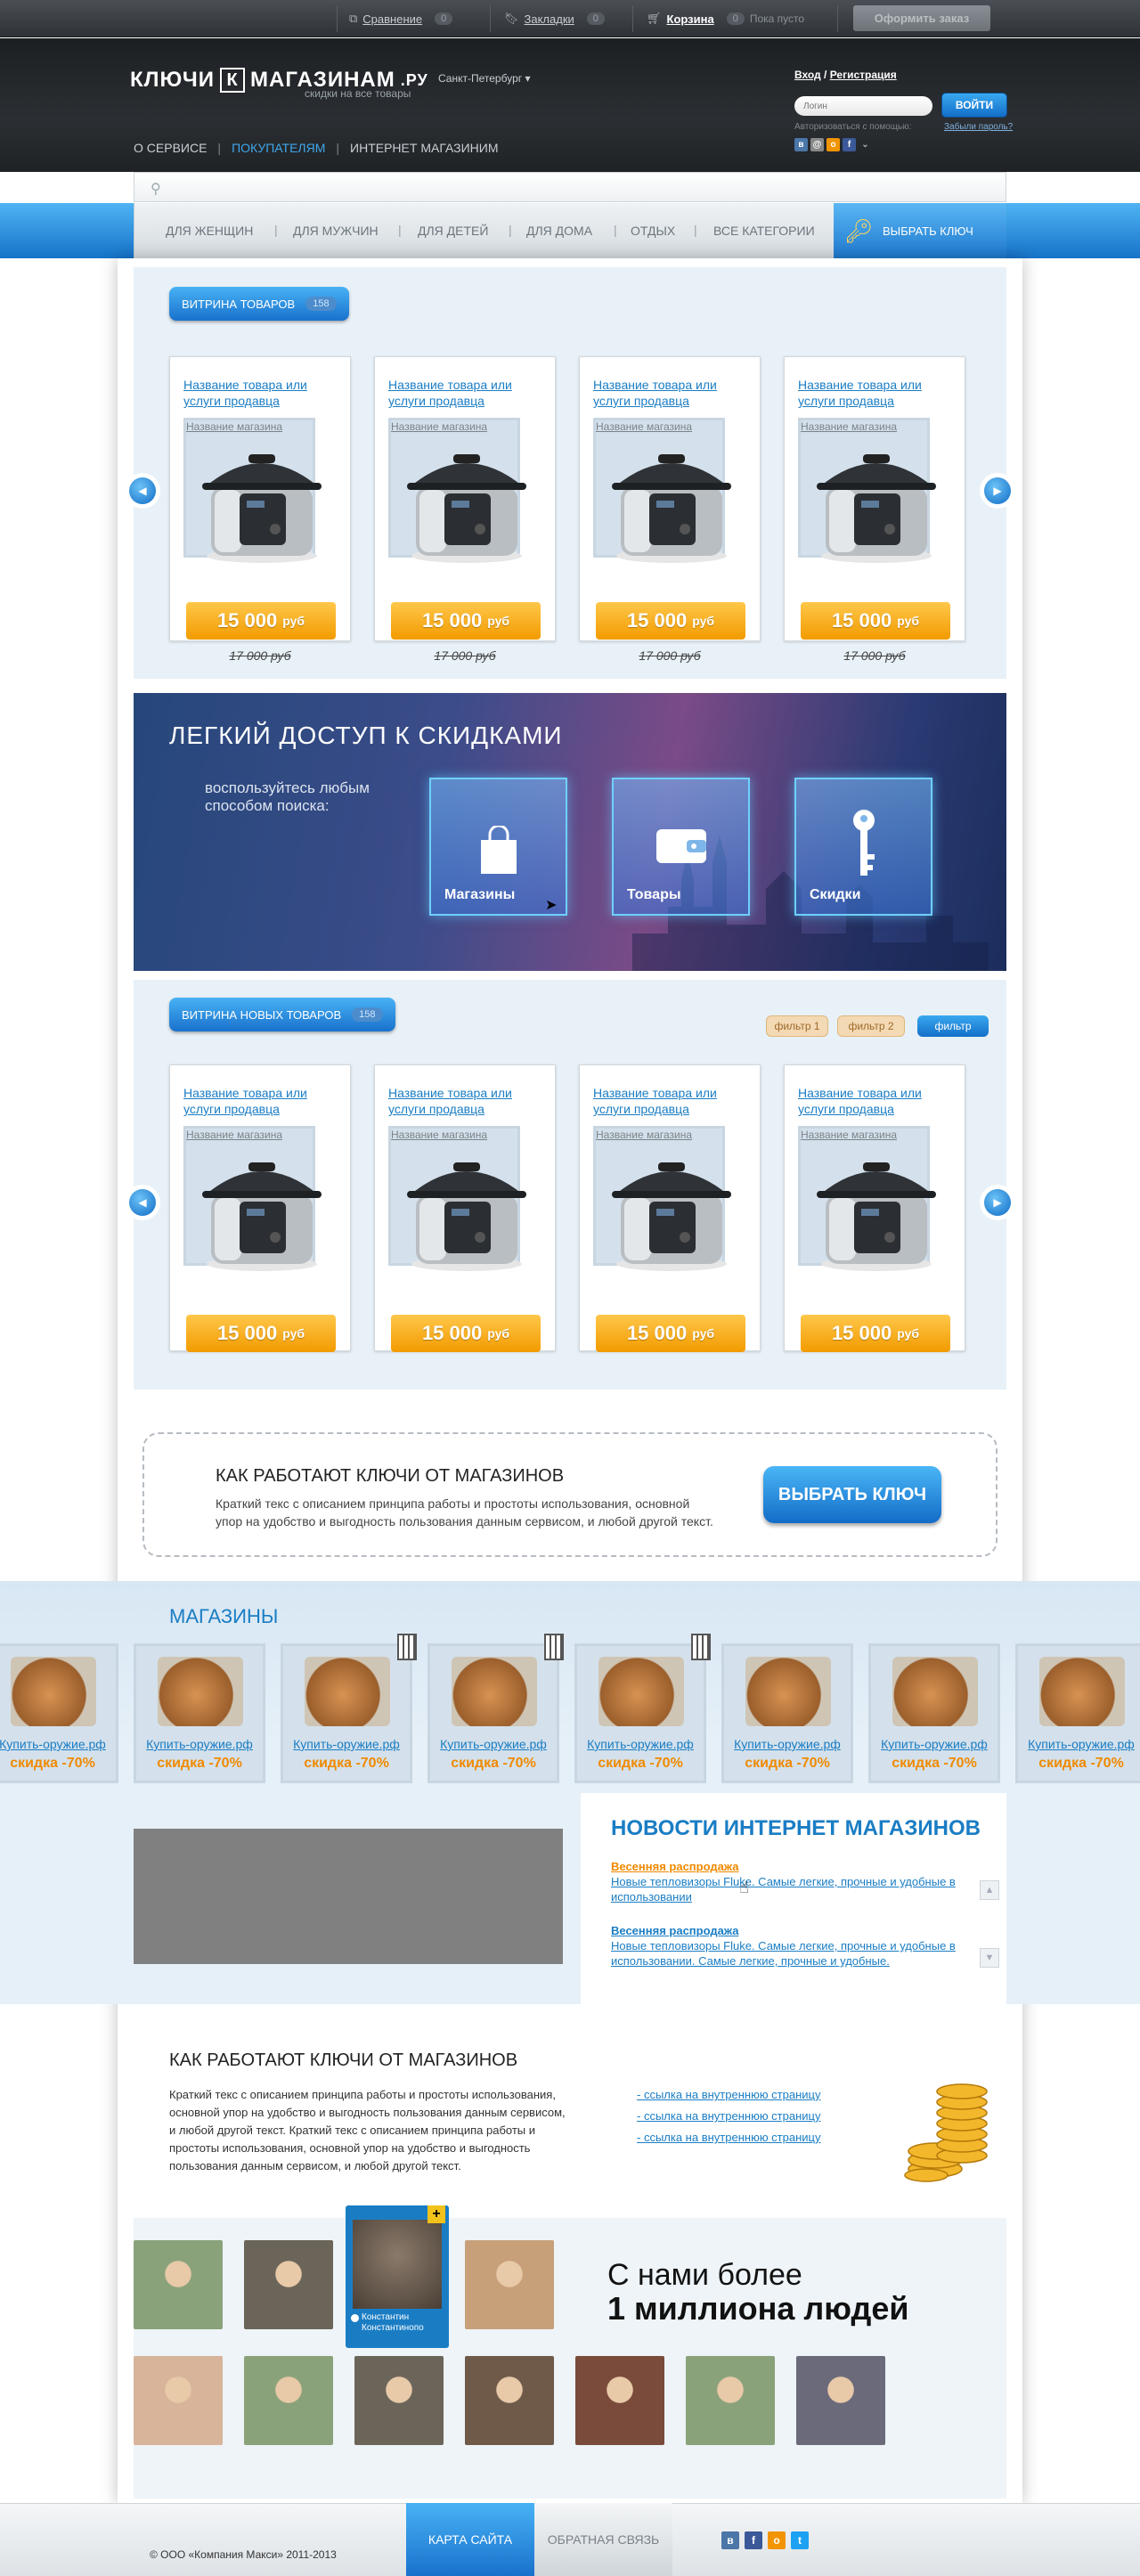  I want to click on filter-1-button: фильтр 1, so click(797, 1026).